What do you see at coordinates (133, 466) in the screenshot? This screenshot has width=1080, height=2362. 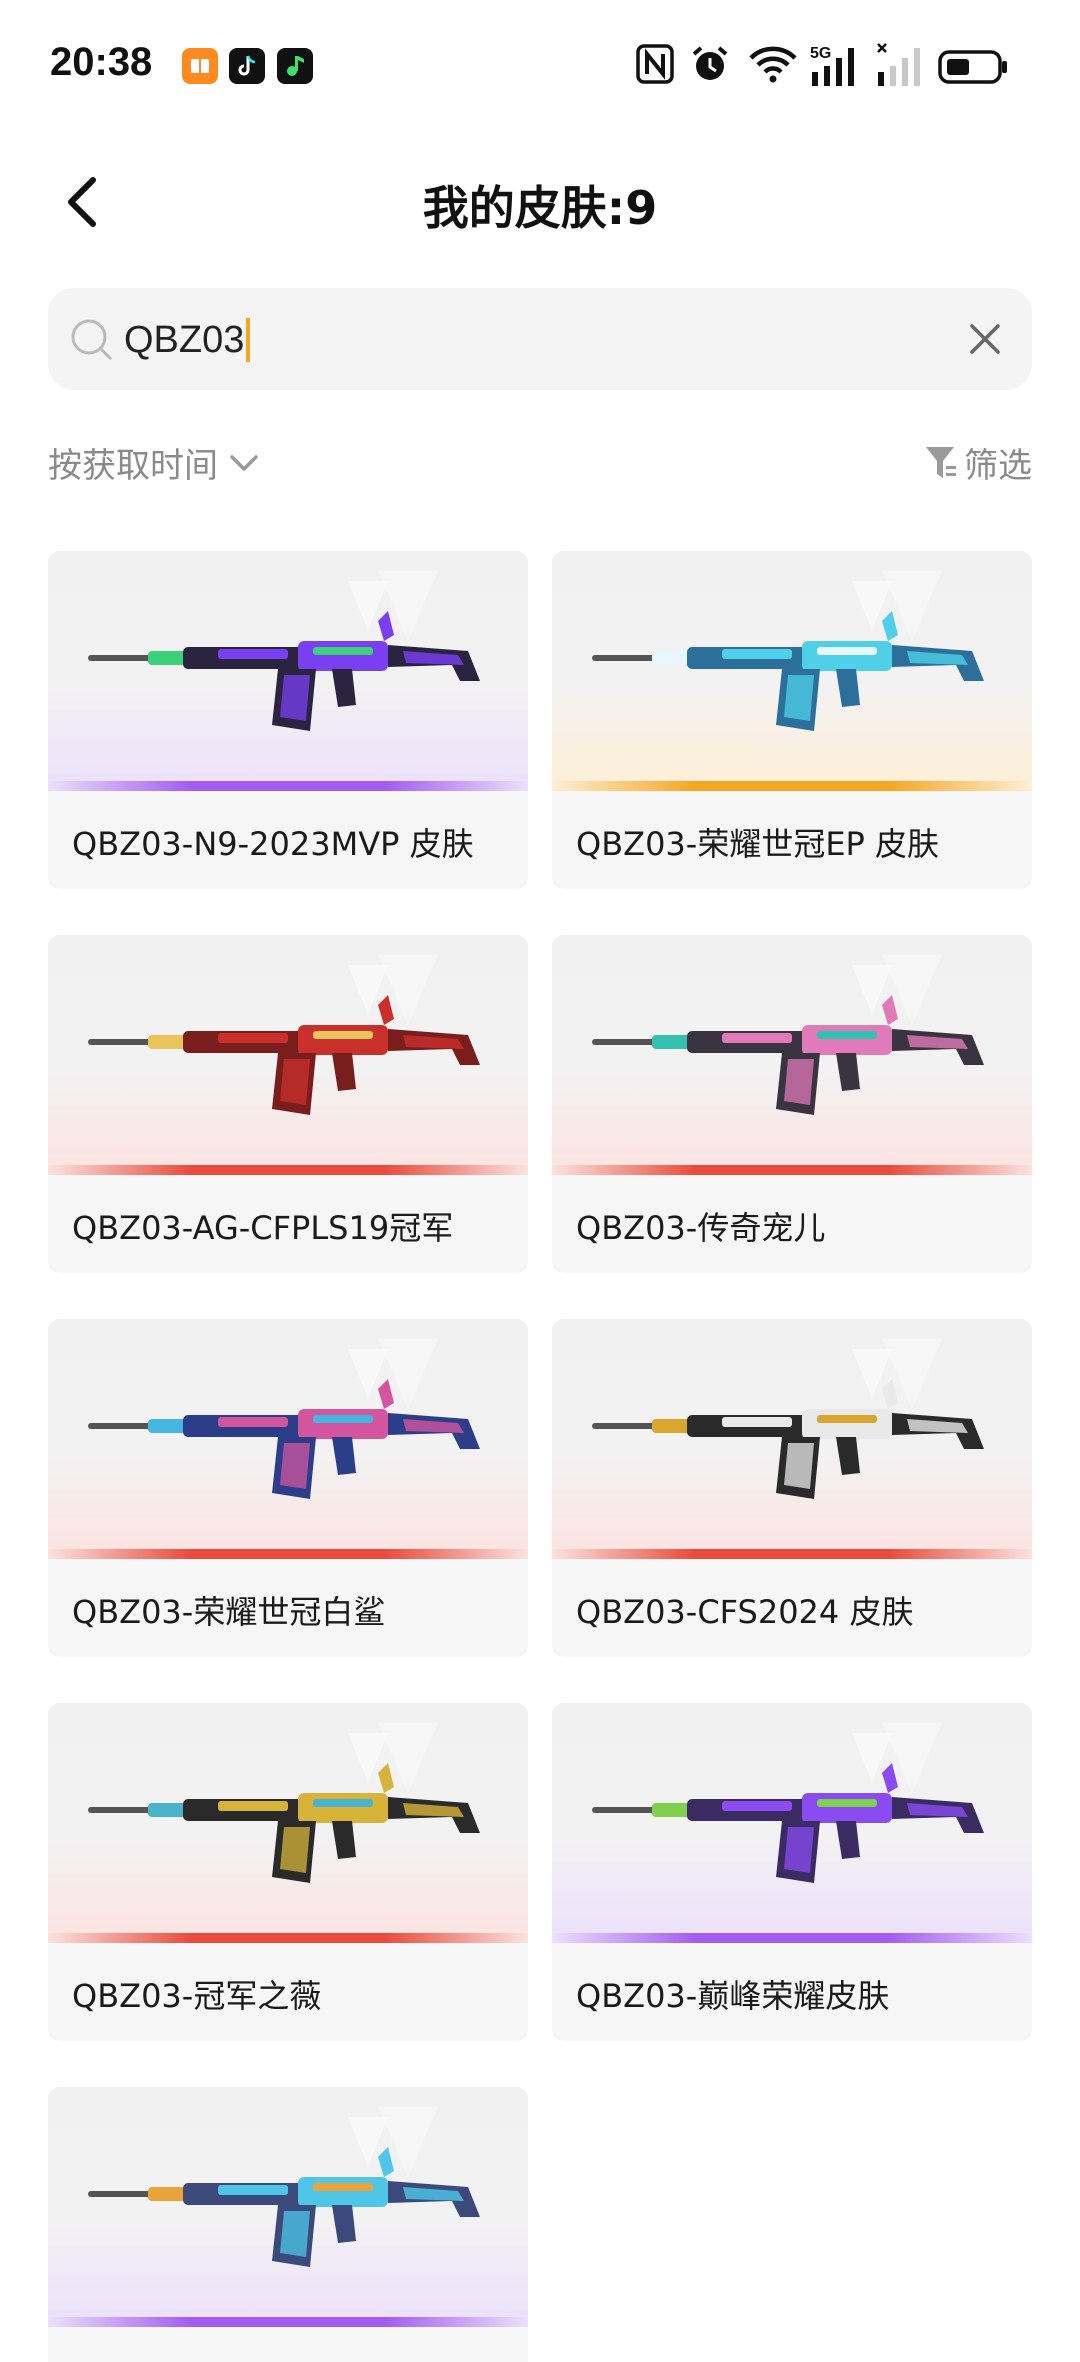 I see `sort-label: 按获取时间` at bounding box center [133, 466].